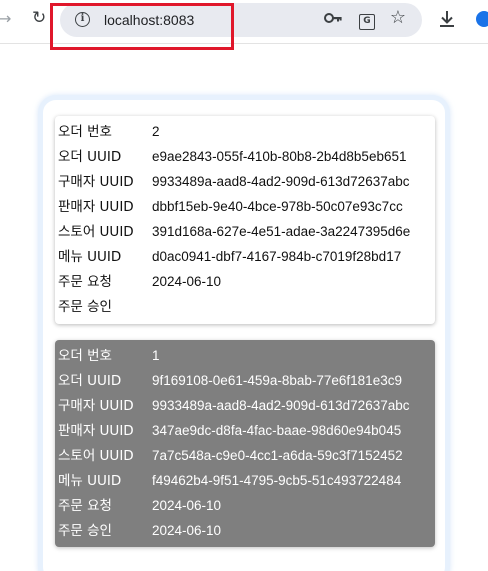 Image resolution: width=488 pixels, height=571 pixels. Describe the element at coordinates (156, 131) in the screenshot. I see `order-no-value: 2` at that location.